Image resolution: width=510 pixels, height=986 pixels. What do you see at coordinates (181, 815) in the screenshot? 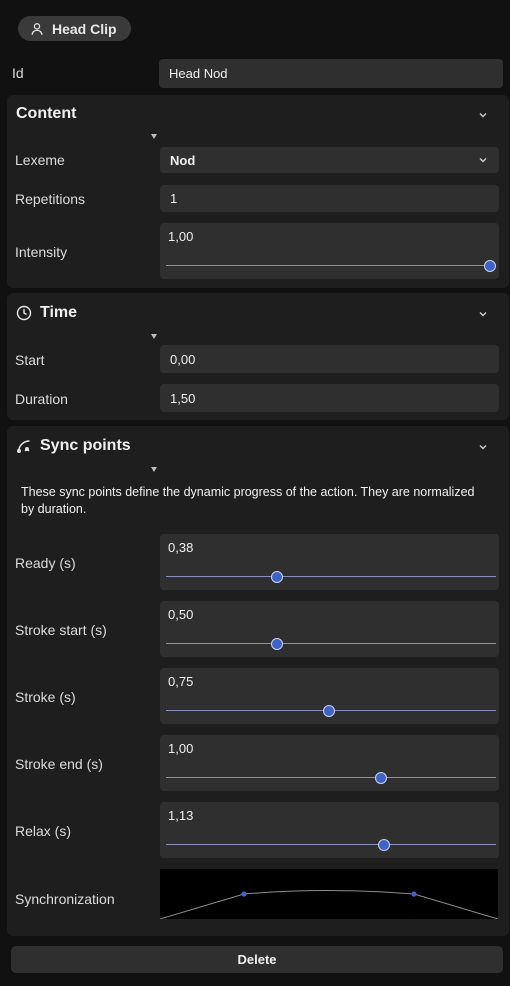
I see `sync-slider-value: 1,13` at bounding box center [181, 815].